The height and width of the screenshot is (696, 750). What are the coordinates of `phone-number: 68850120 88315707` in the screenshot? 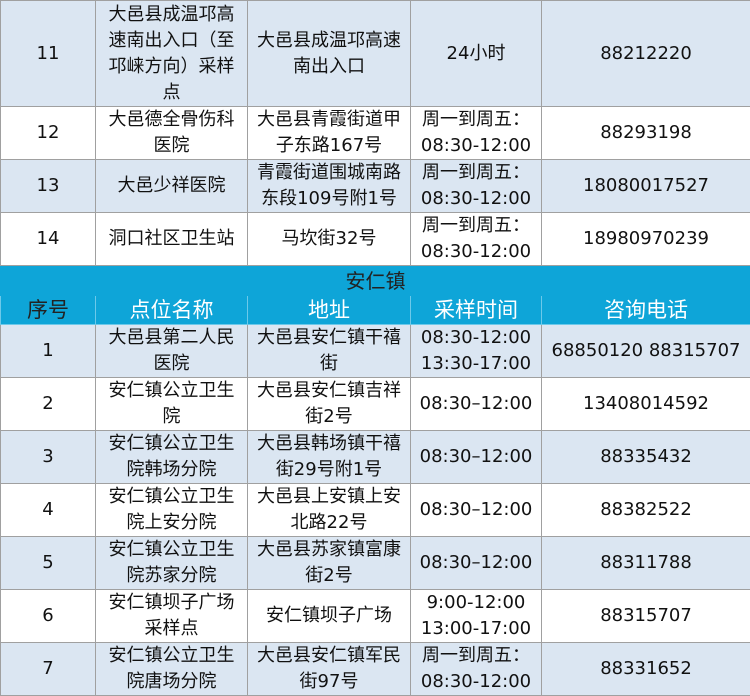 It's located at (645, 351).